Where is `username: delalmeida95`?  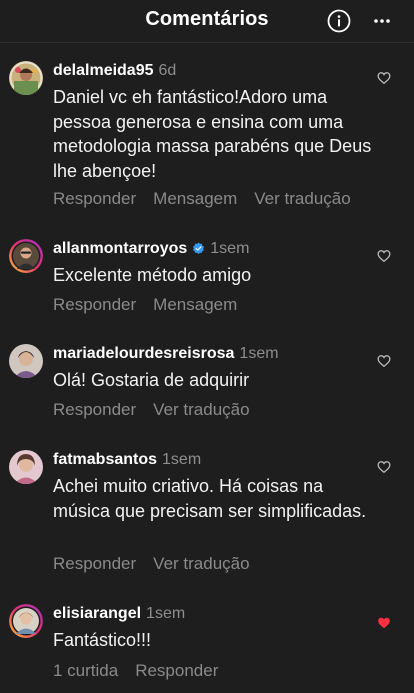
username: delalmeida95 is located at coordinates (103, 70).